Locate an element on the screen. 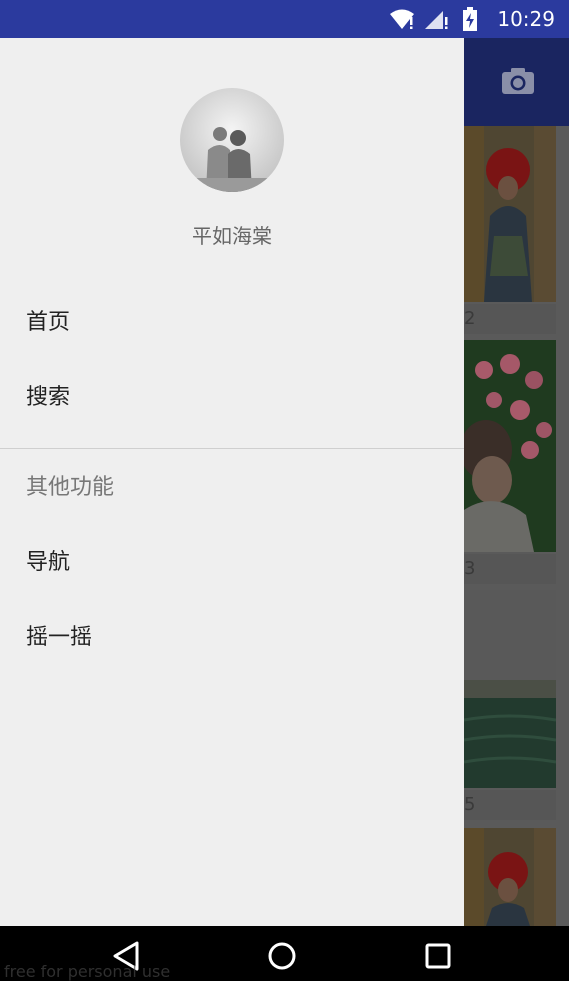 The image size is (569, 981). tile-number: 3 is located at coordinates (510, 569).